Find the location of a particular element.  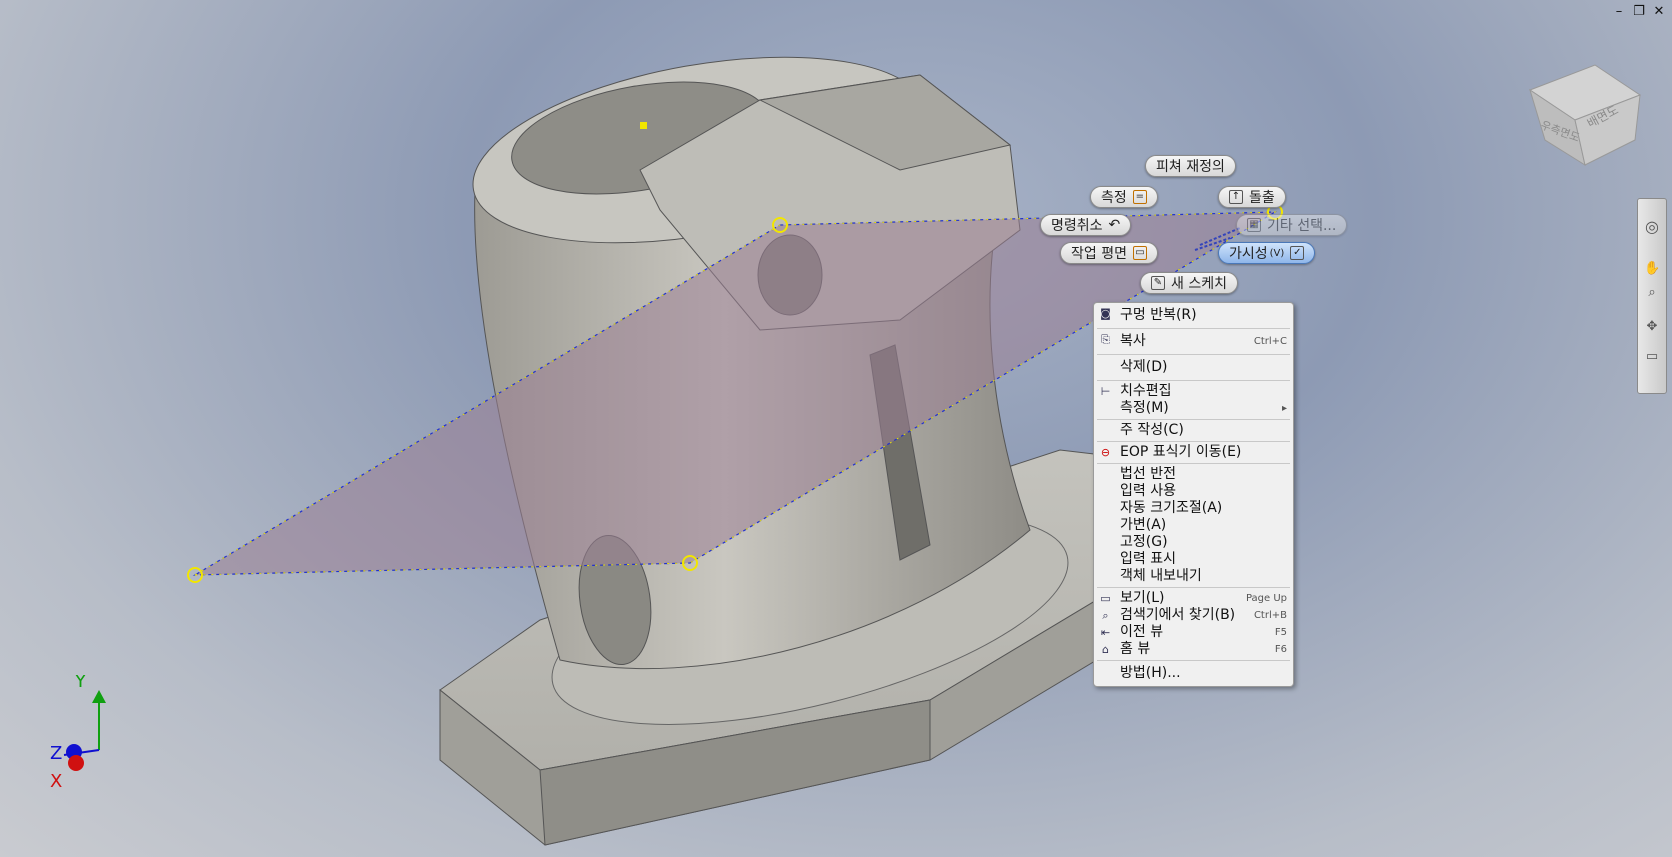

home-view-icon: ⌂ is located at coordinates (1105, 649).